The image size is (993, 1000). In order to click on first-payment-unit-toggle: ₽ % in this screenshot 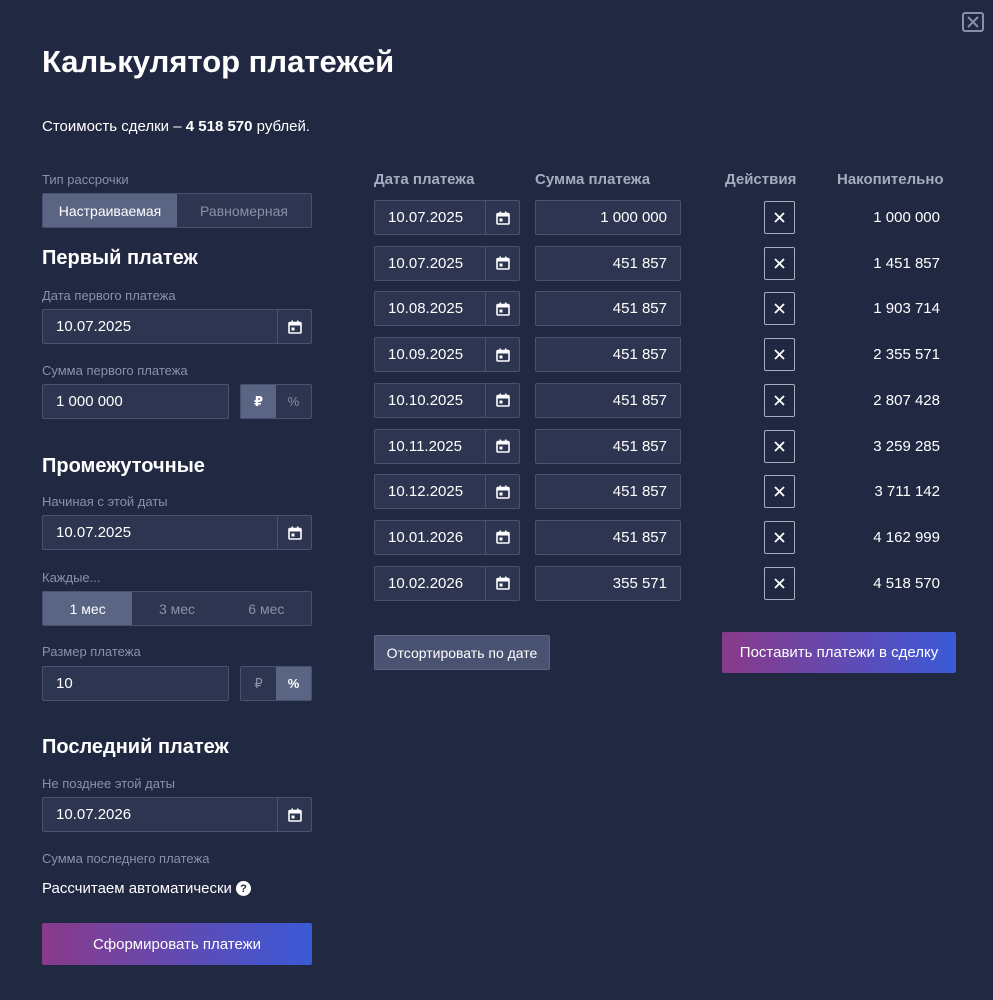, I will do `click(276, 401)`.